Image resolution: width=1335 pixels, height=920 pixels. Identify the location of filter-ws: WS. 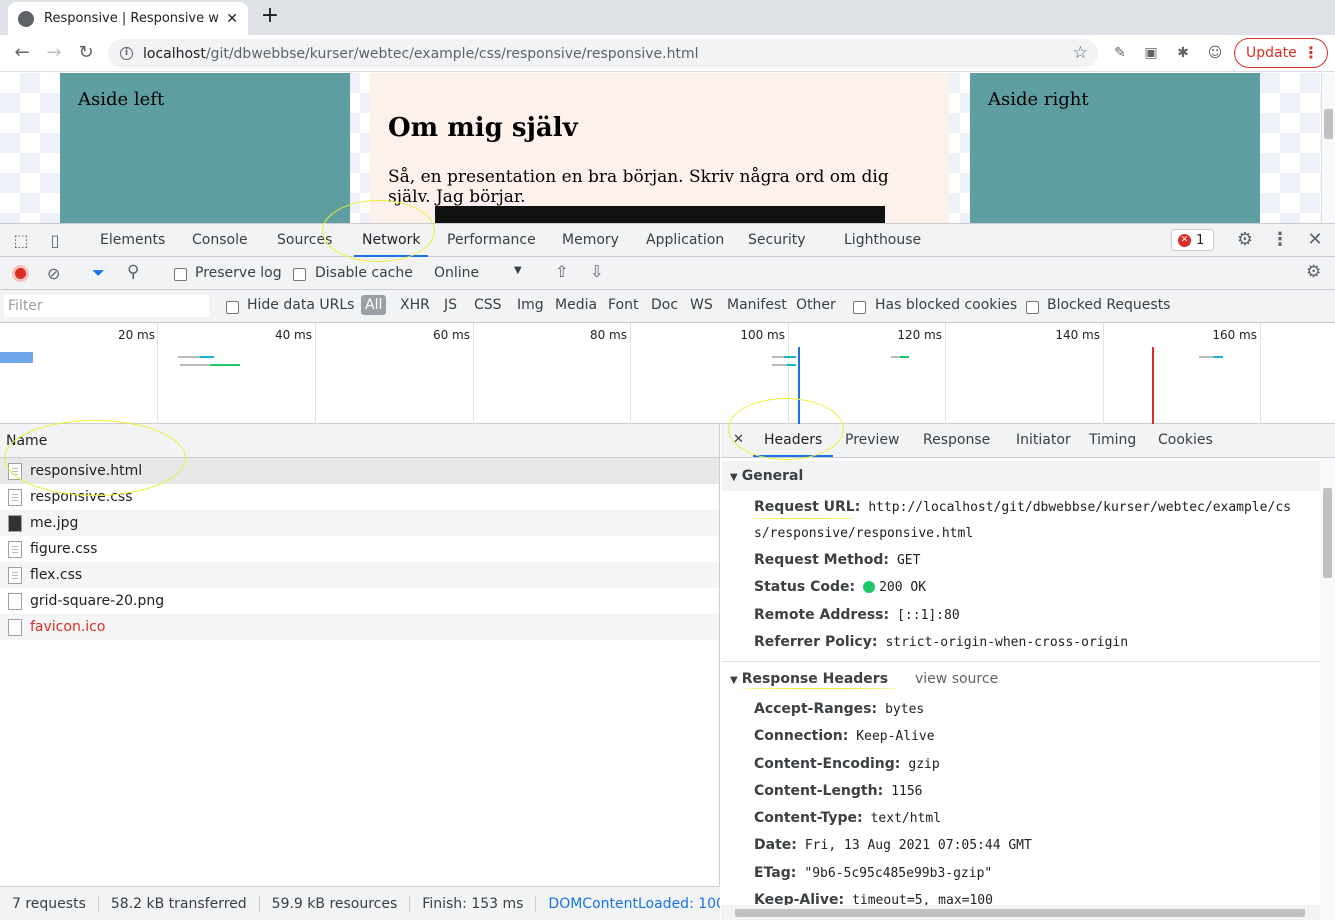
(701, 305).